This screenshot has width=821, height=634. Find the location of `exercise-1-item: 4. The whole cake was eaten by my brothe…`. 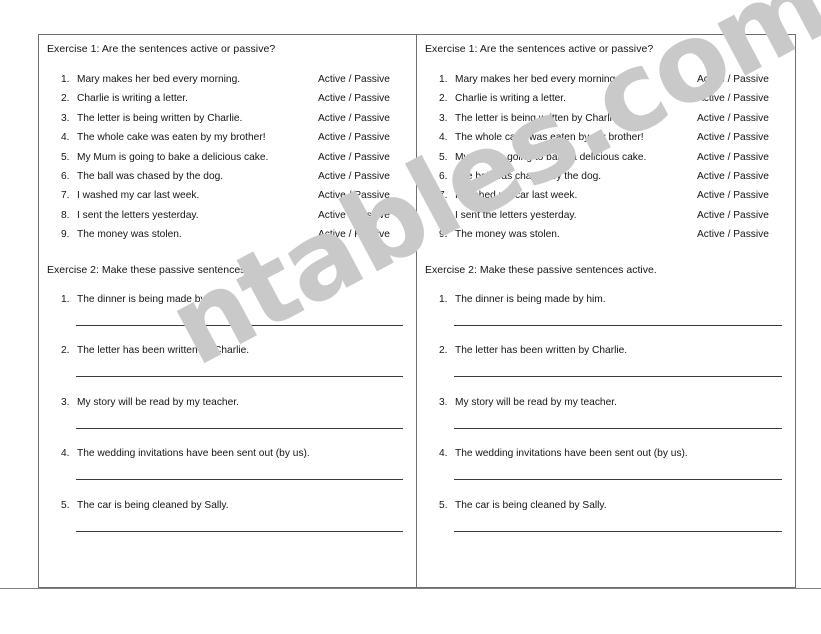

exercise-1-item: 4. The whole cake was eaten by my brothe… is located at coordinates (226, 141).